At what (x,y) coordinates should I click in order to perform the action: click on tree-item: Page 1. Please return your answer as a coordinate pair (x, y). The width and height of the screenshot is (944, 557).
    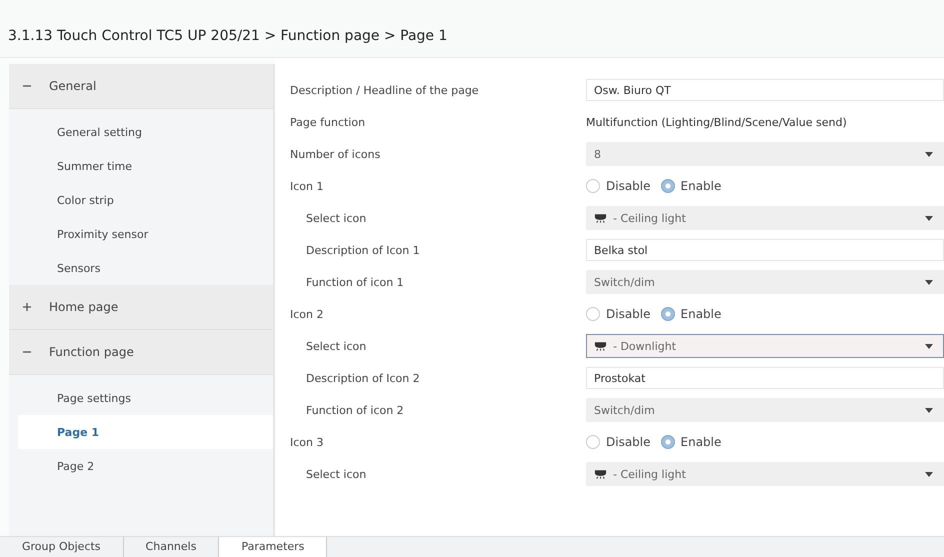
    Looking at the image, I should click on (145, 432).